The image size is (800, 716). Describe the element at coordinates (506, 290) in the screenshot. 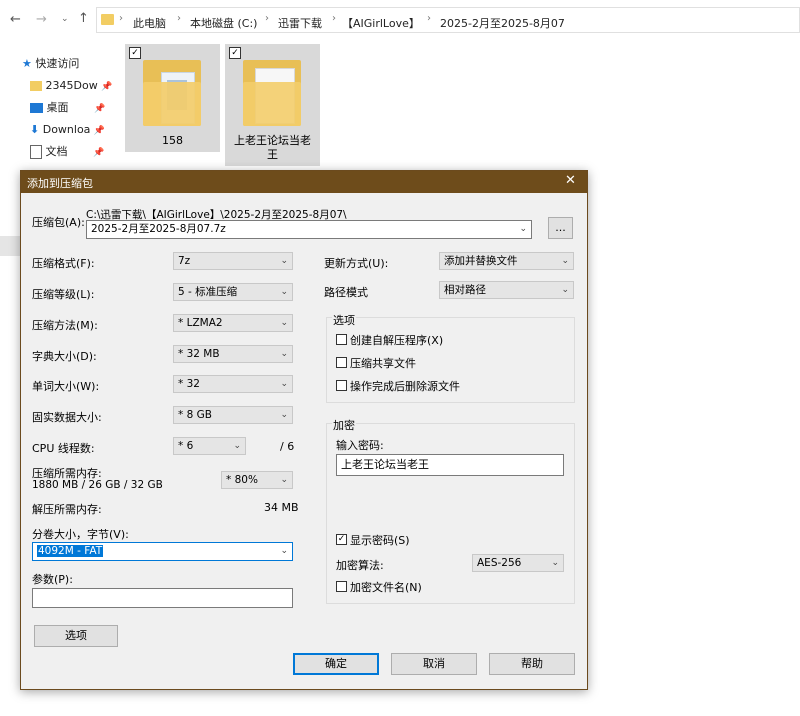

I see `path-mode-select: 相对路径 ⌄` at that location.